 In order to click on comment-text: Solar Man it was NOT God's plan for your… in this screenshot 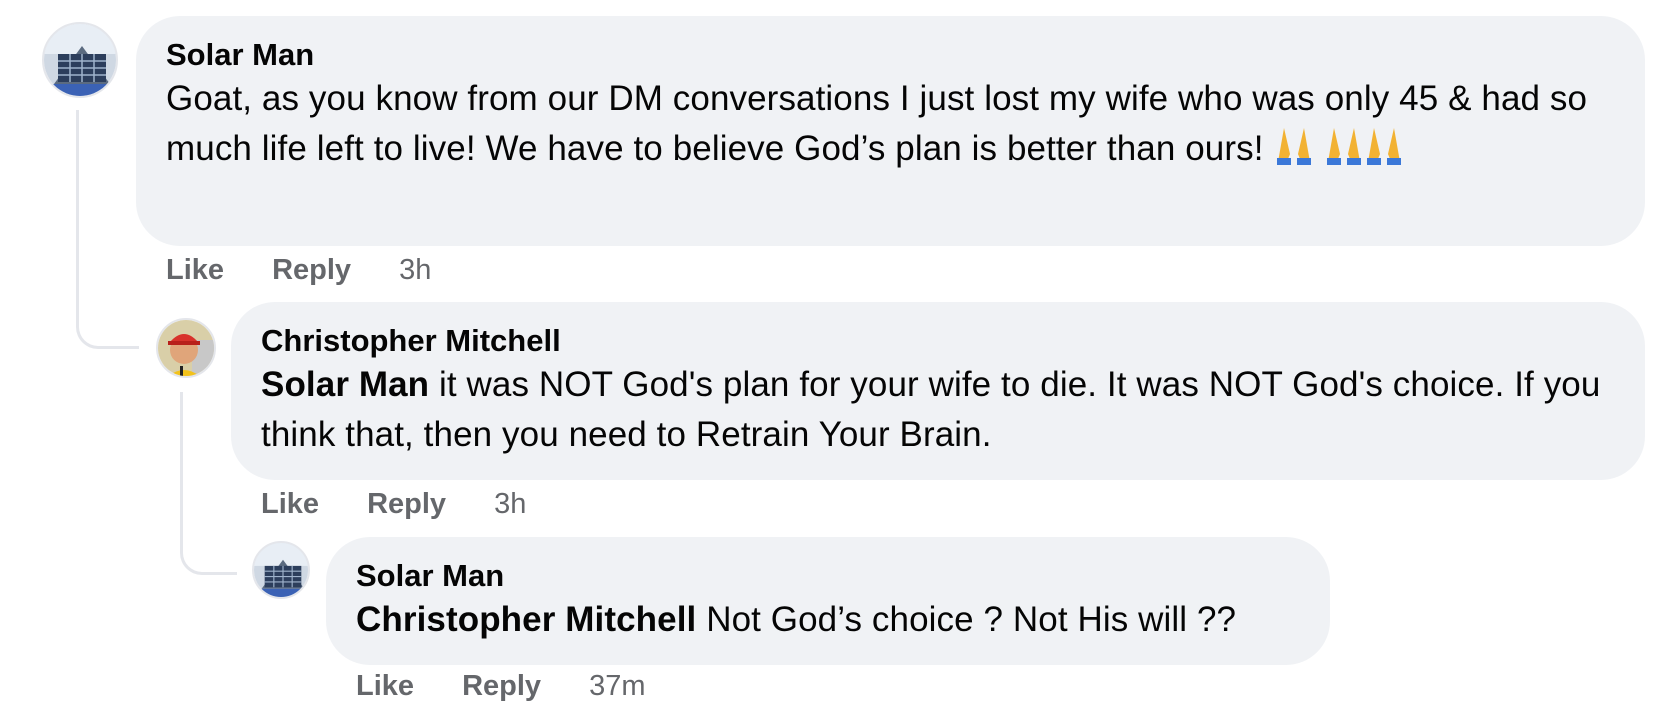, I will do `click(939, 410)`.